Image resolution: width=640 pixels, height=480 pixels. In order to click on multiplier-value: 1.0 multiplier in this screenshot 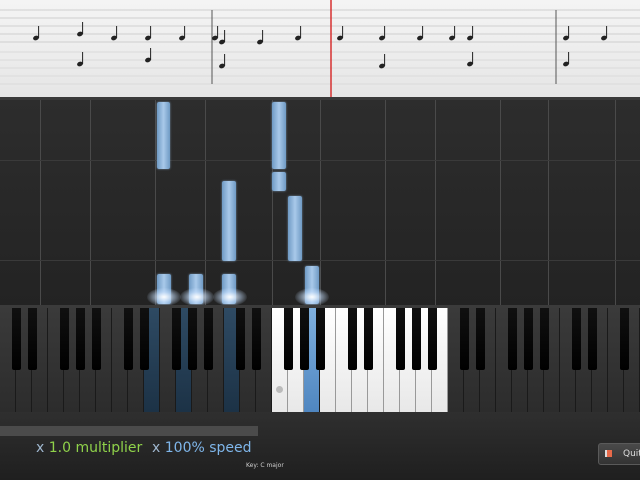, I will do `click(95, 448)`.